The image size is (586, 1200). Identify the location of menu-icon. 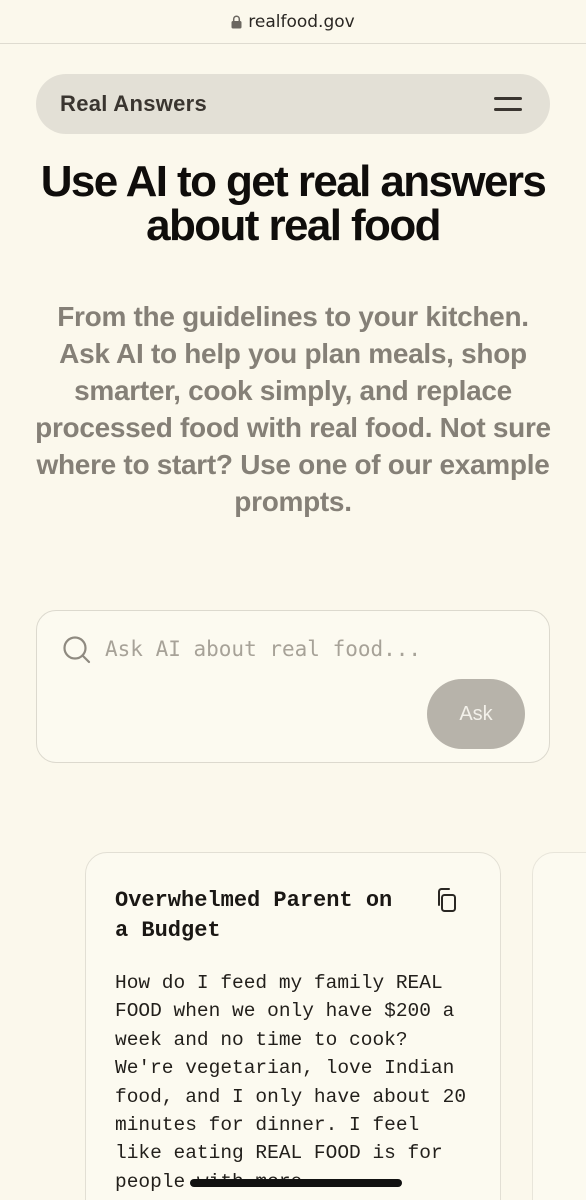
(508, 104).